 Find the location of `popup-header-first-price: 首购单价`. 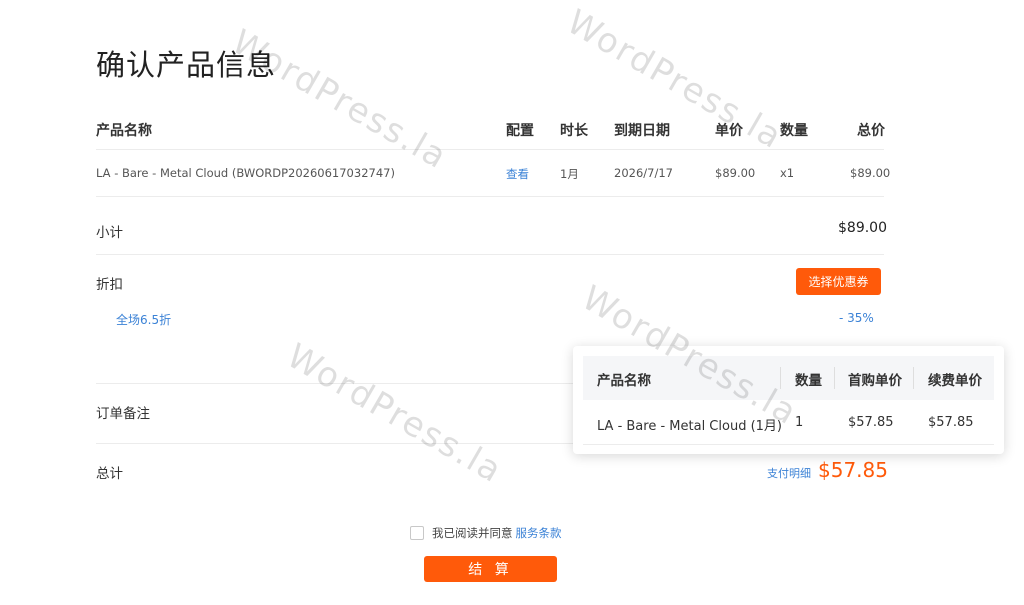

popup-header-first-price: 首购单价 is located at coordinates (875, 381).